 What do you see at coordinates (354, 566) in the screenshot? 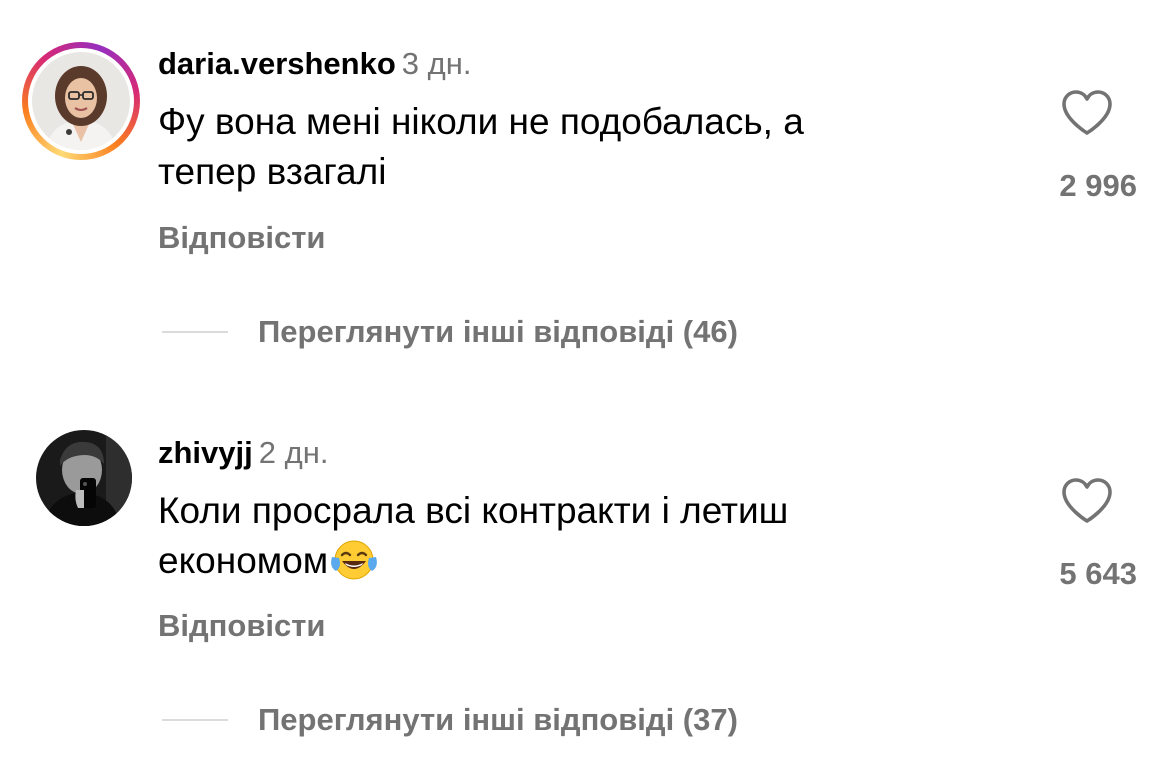
I see `face-with-tears-of-joy-icon` at bounding box center [354, 566].